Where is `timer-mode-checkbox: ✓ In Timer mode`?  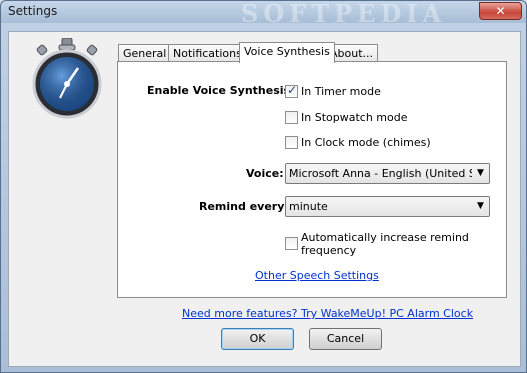 timer-mode-checkbox: ✓ In Timer mode is located at coordinates (345, 91).